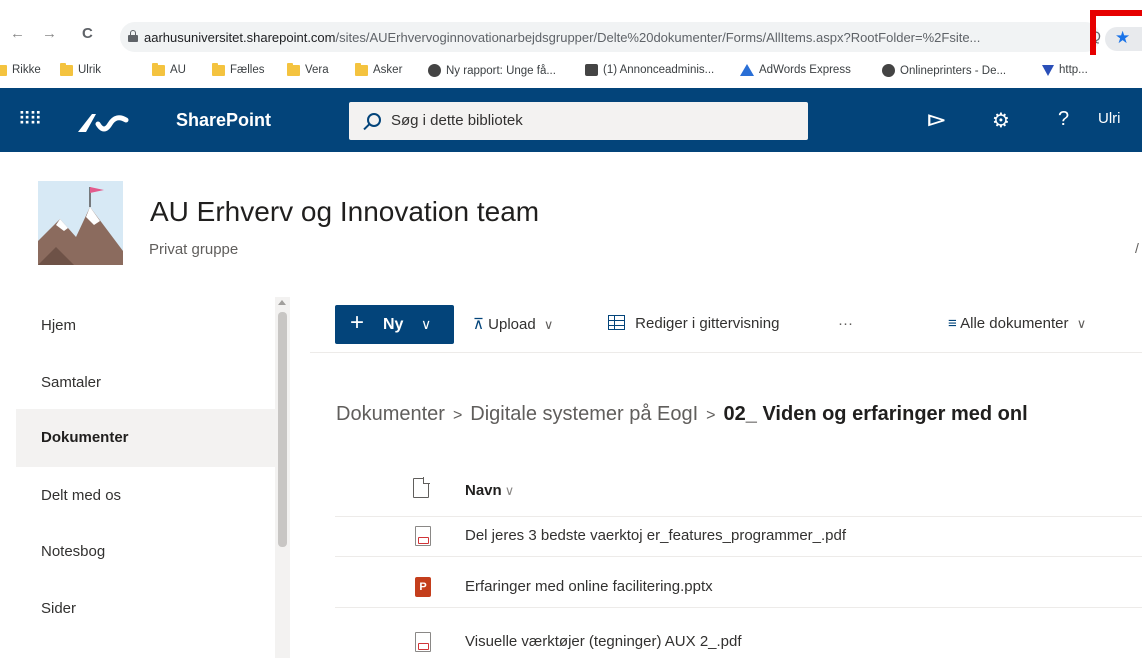 Image resolution: width=1142 pixels, height=658 pixels. Describe the element at coordinates (145, 326) in the screenshot. I see `nav-item-hjem: Hjem` at that location.